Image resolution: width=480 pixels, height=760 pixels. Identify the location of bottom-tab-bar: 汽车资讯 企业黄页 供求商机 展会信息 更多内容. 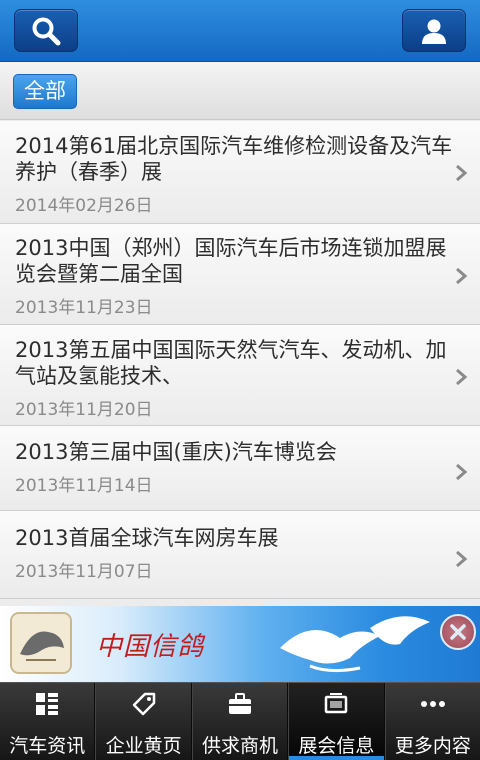
(240, 721).